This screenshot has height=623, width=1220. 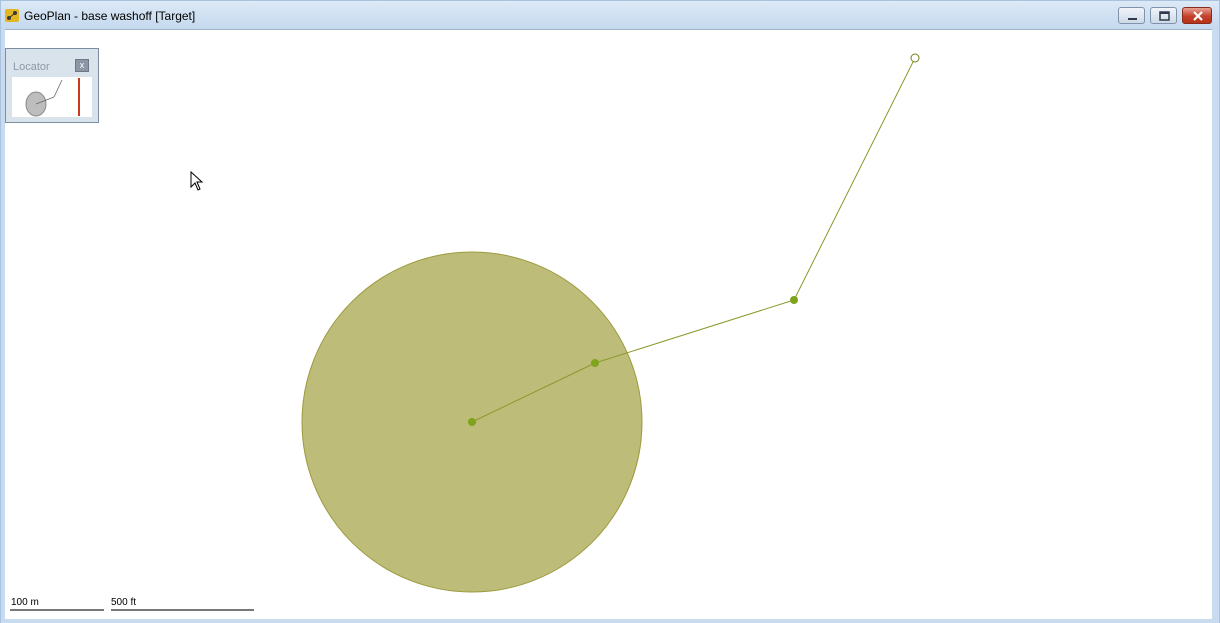 I want to click on restore-icon, so click(x=1164, y=16).